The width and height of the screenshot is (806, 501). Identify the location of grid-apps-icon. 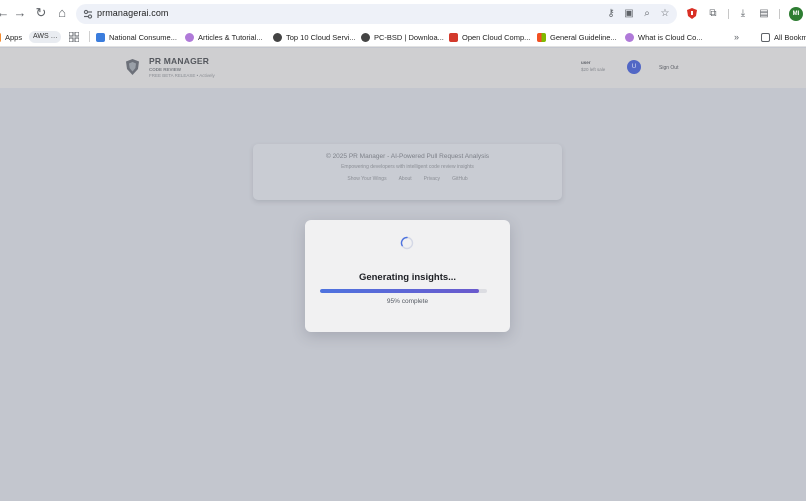
(74, 37).